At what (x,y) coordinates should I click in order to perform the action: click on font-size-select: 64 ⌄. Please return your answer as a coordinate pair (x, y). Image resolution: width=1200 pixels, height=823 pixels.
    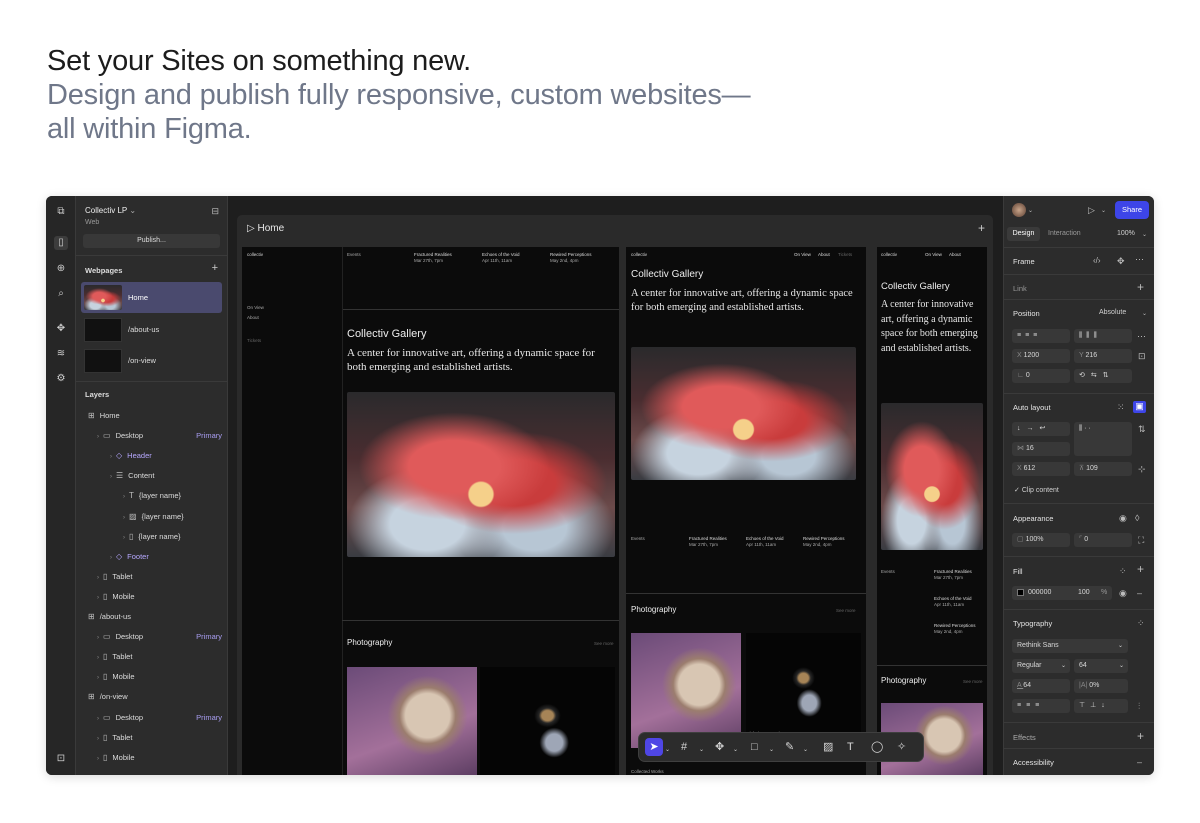
    Looking at the image, I should click on (1101, 666).